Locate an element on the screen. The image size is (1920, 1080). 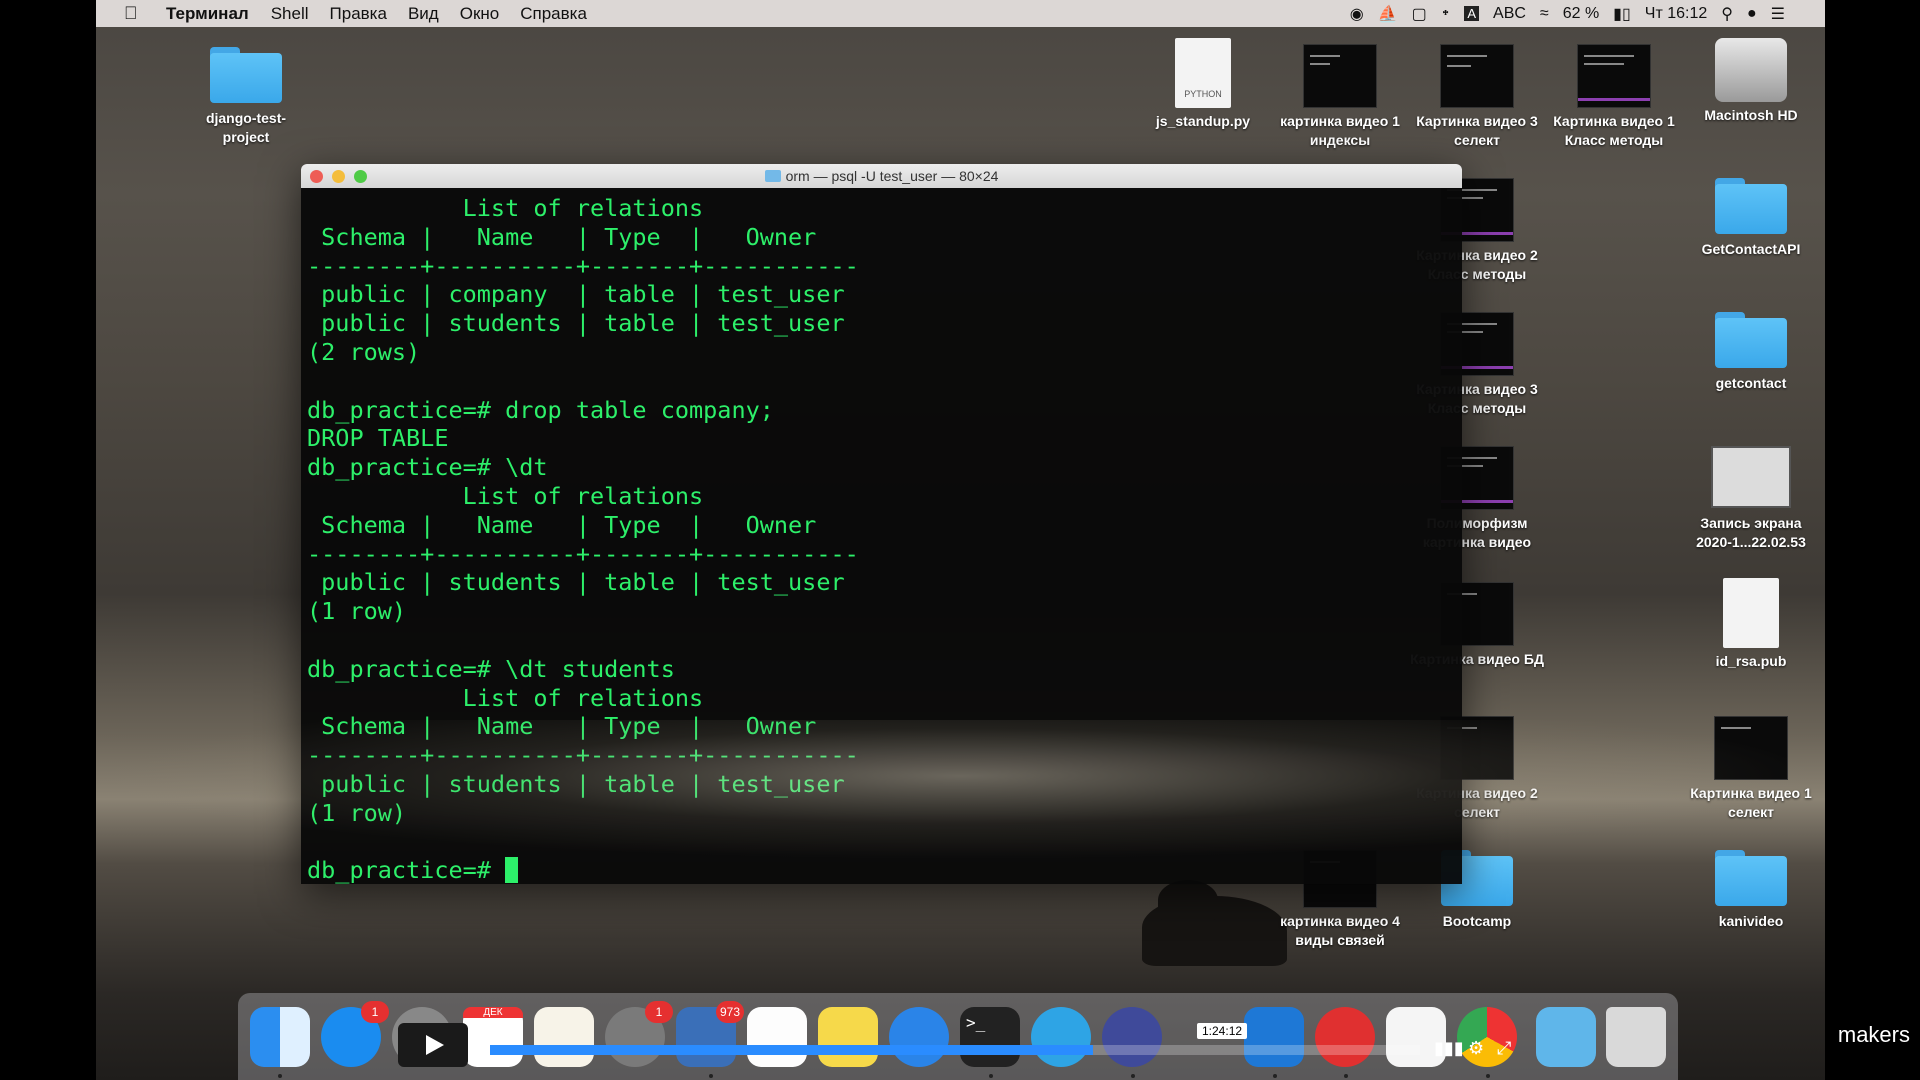
status-area: ◉ ⛵ ▢ ᛭ A ABC ≈ 62 % ▮▯ Чт 16:12 ⚲ ● ☰ is located at coordinates (1567, 13).